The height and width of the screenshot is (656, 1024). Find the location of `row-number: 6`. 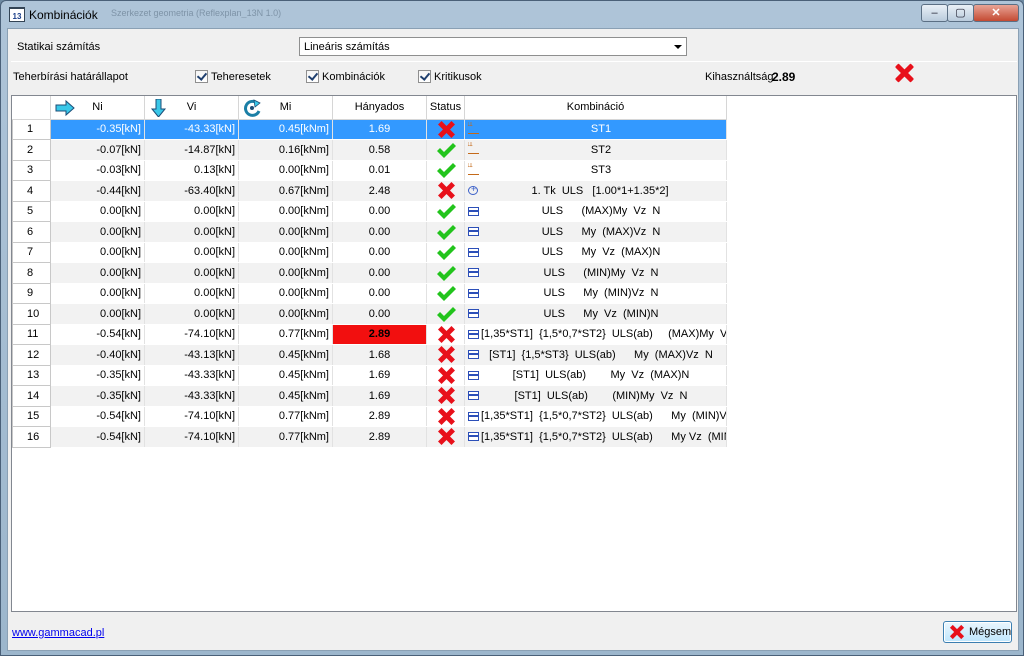

row-number: 6 is located at coordinates (31, 232).